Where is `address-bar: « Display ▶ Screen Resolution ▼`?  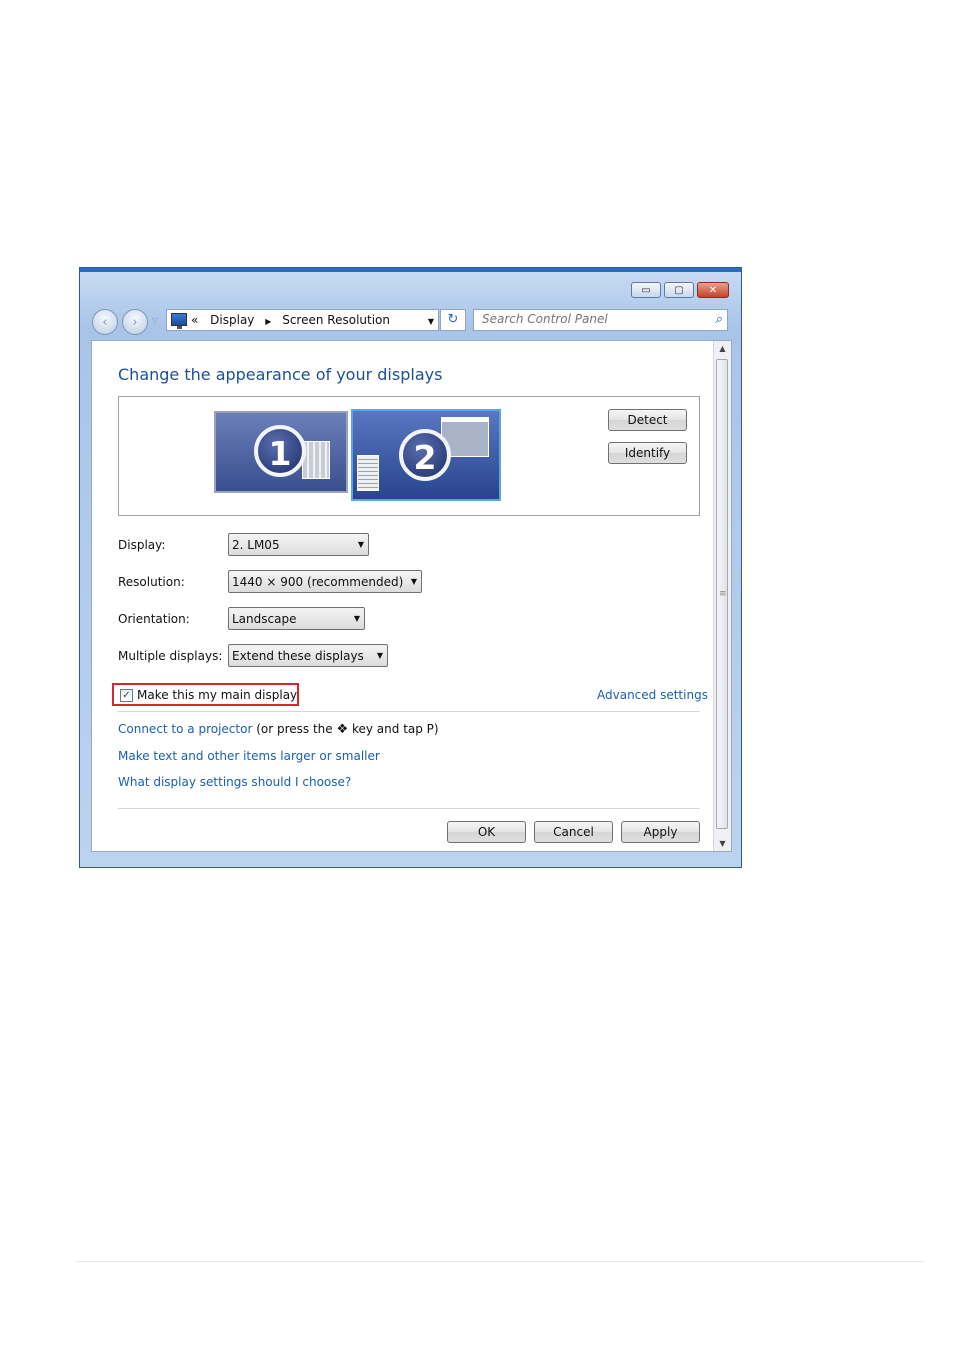
address-bar: « Display ▶ Screen Resolution ▼ is located at coordinates (302, 320).